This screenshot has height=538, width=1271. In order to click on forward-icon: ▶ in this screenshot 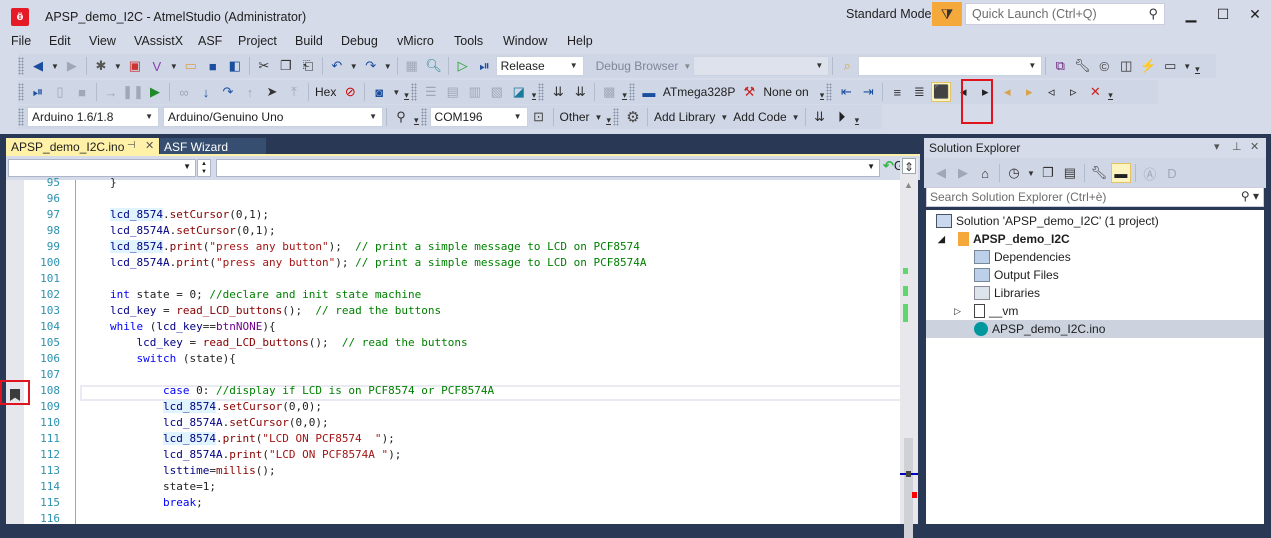, I will do `click(963, 173)`.